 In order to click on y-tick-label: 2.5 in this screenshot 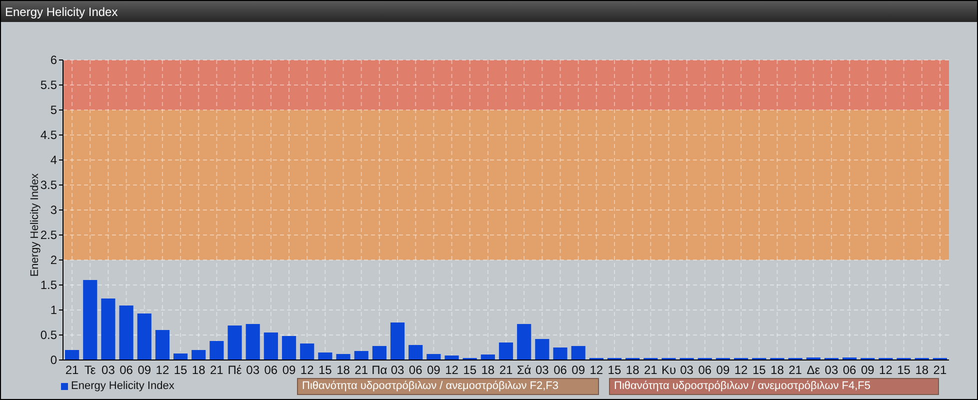, I will do `click(48, 235)`.